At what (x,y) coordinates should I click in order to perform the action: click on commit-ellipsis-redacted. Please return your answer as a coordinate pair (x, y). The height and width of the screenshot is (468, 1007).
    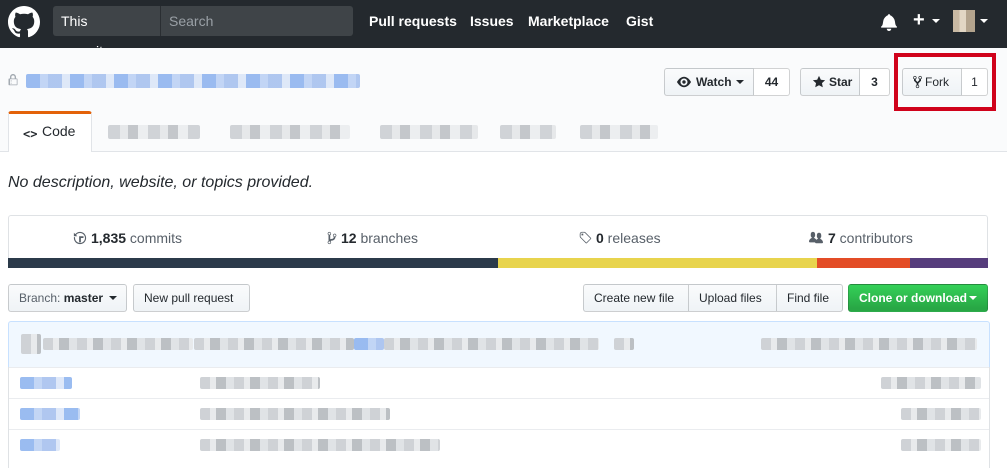
    Looking at the image, I should click on (624, 344).